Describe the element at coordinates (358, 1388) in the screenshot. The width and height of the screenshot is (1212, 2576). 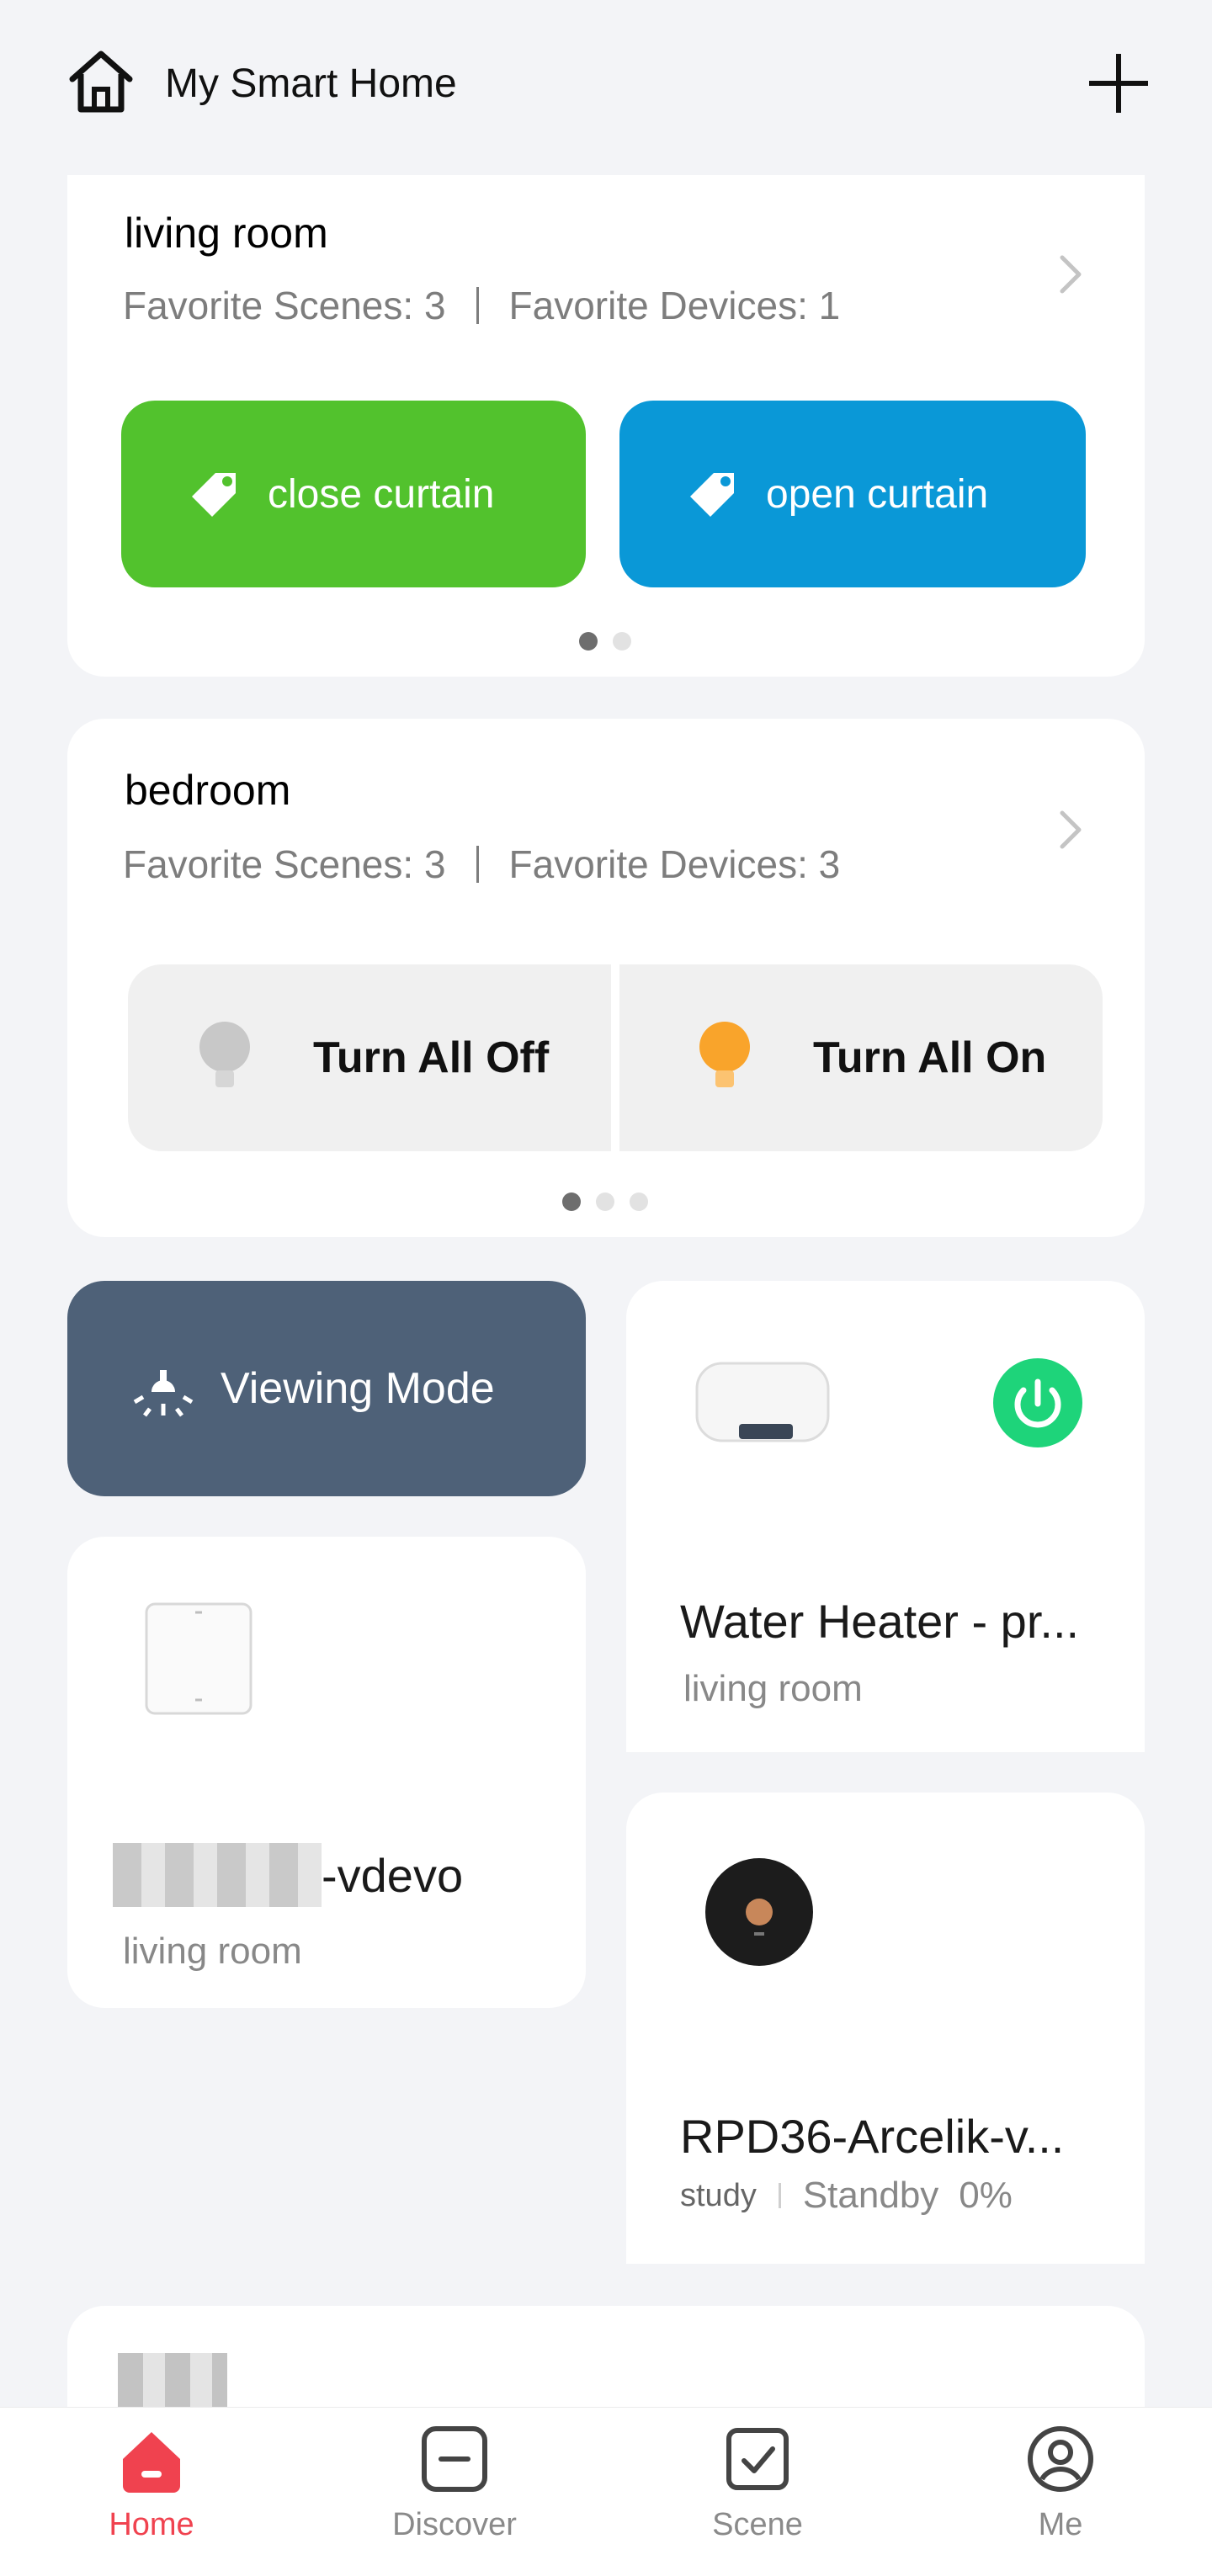
I see `scene-label: Viewing Mode` at that location.